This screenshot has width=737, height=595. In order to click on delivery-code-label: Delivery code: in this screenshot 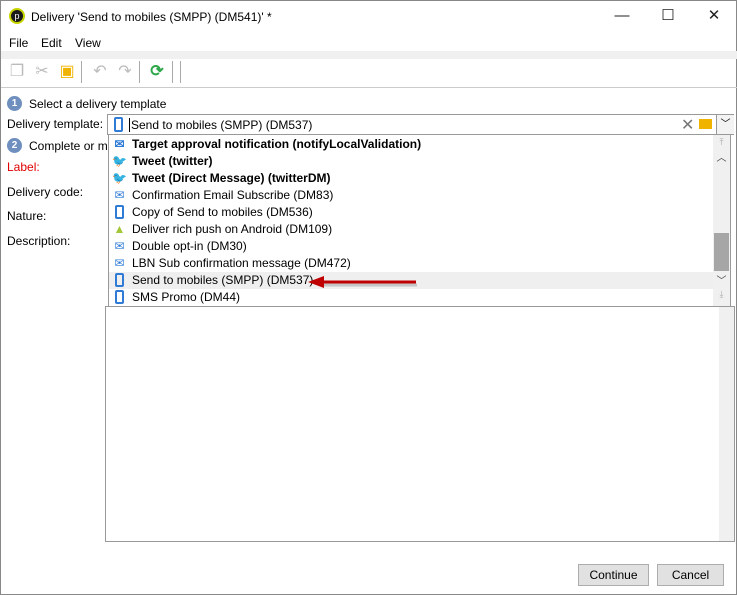, I will do `click(45, 192)`.